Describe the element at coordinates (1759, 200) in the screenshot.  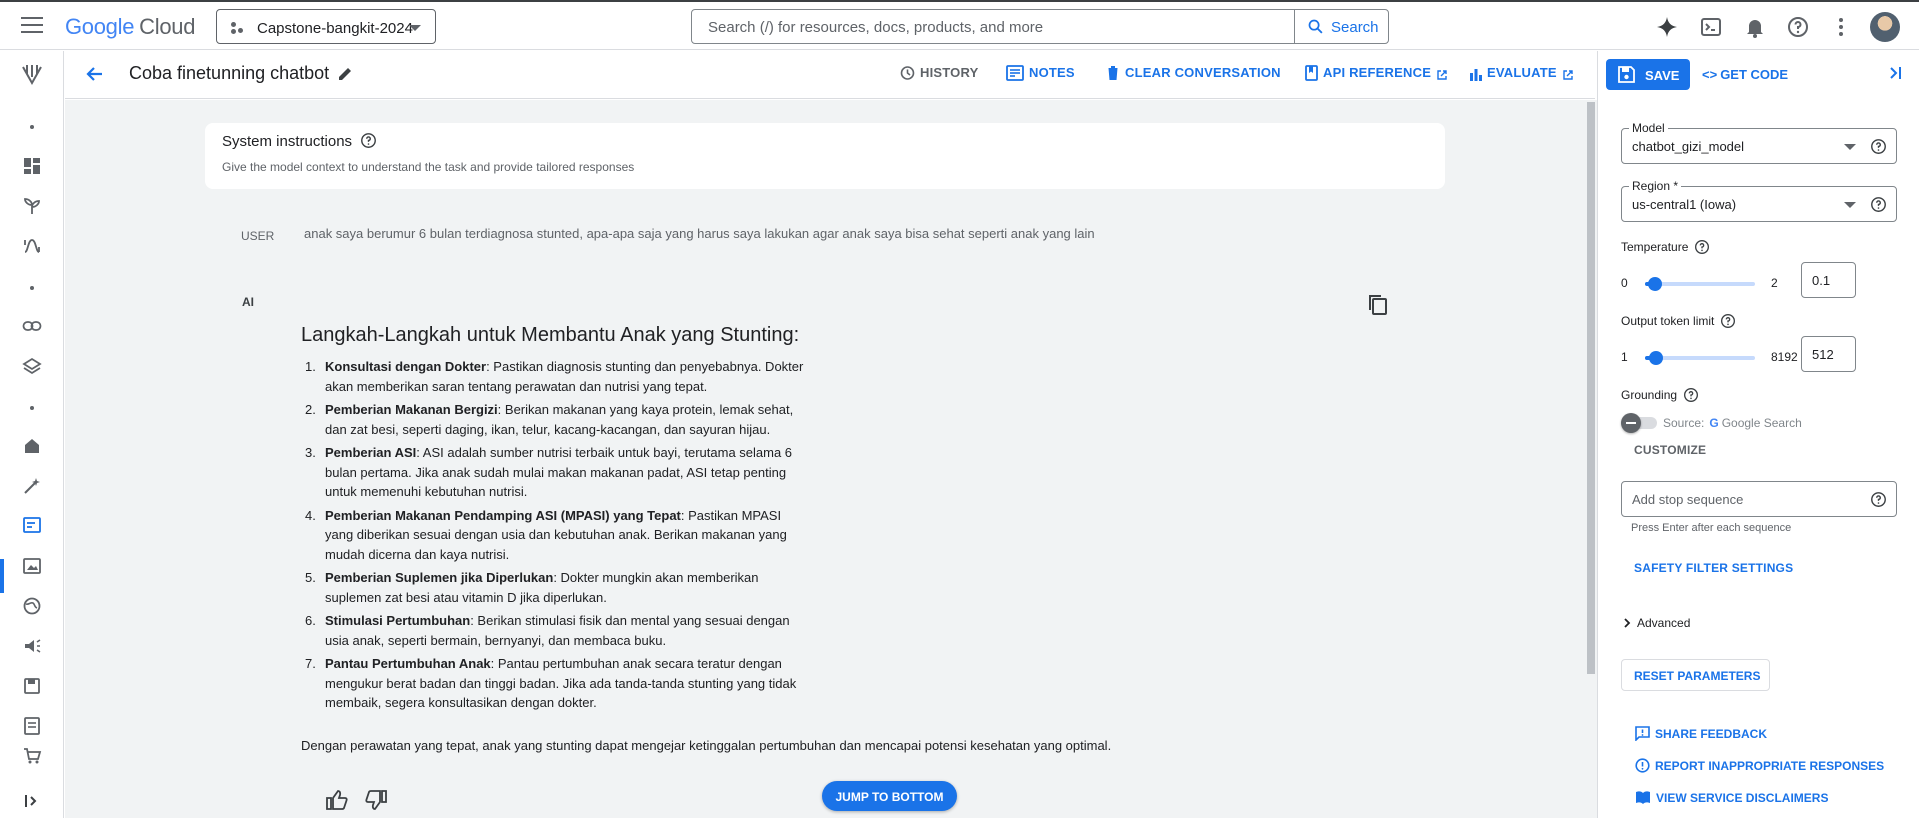
I see `region-select: Region * us-central1 (Iowa)` at that location.